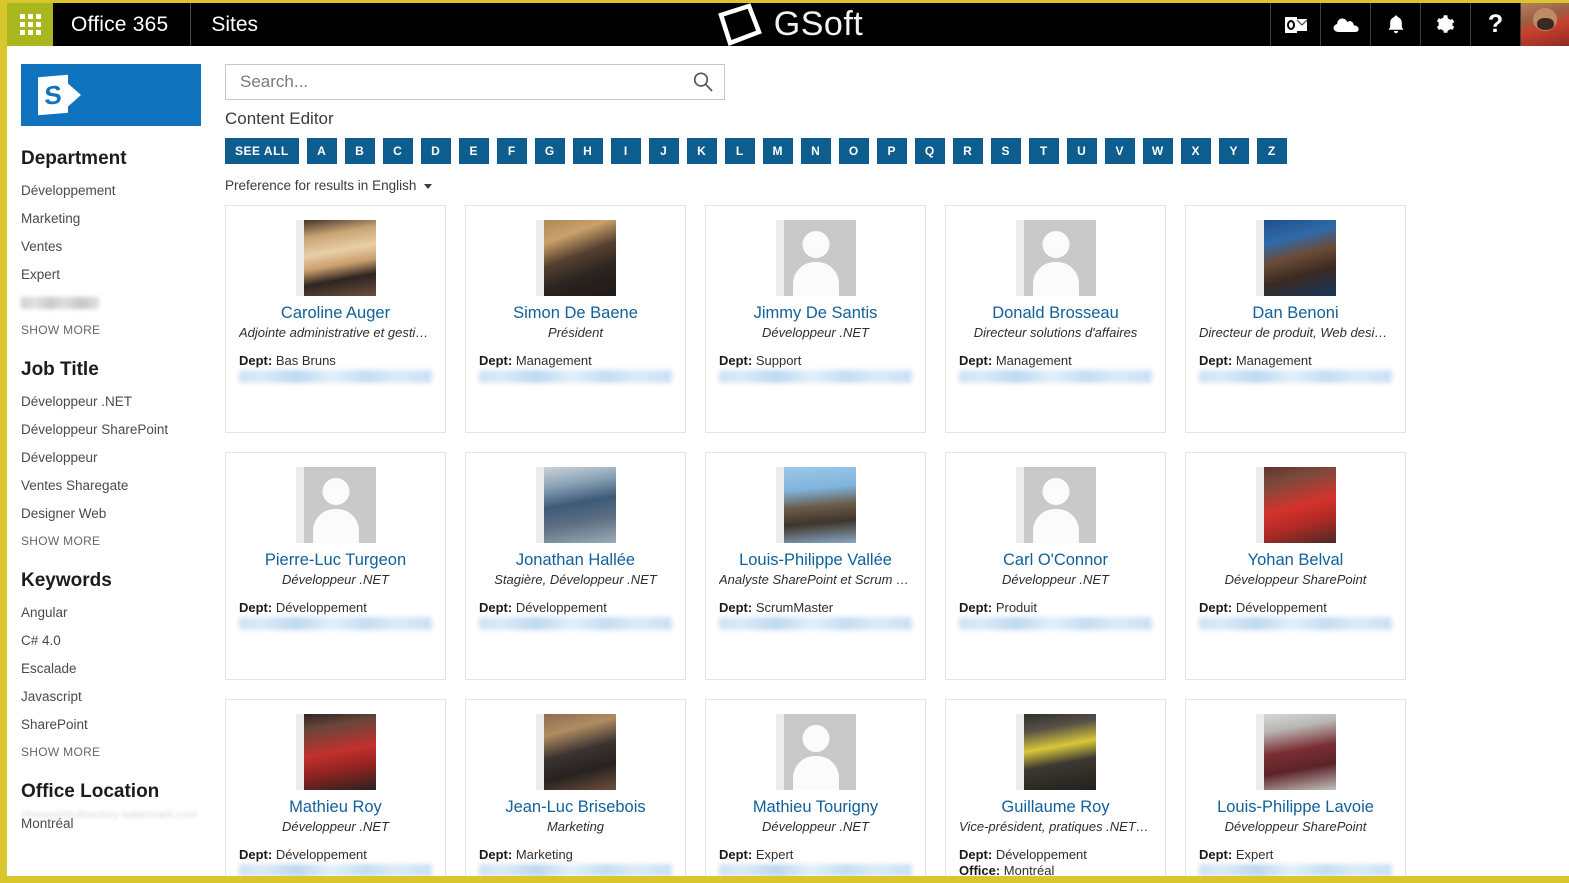 The height and width of the screenshot is (883, 1569). Describe the element at coordinates (1055, 313) in the screenshot. I see `person-name-link: Donald Brosseau` at that location.